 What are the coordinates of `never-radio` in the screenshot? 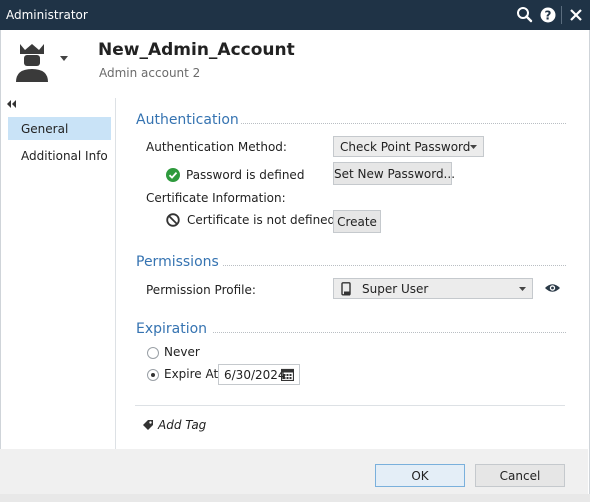 It's located at (153, 353).